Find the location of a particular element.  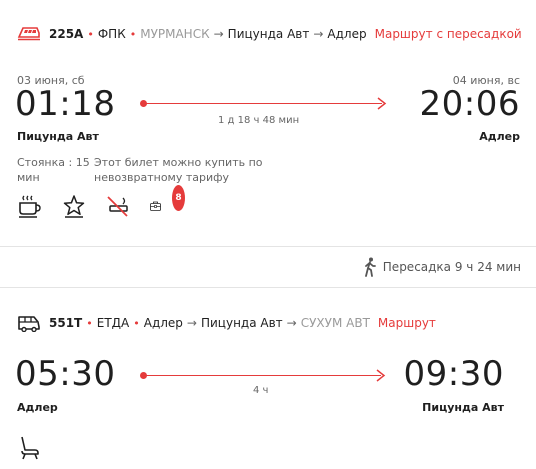

train-number: 551Т is located at coordinates (66, 323).